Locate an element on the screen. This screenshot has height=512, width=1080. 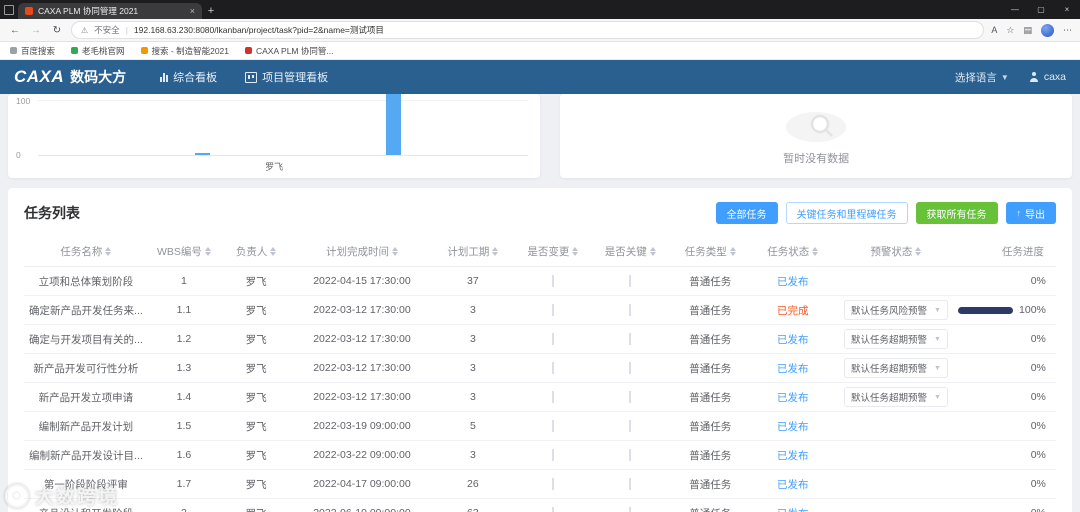
column-header-label: 计划完成时间 is located at coordinates (357, 251).